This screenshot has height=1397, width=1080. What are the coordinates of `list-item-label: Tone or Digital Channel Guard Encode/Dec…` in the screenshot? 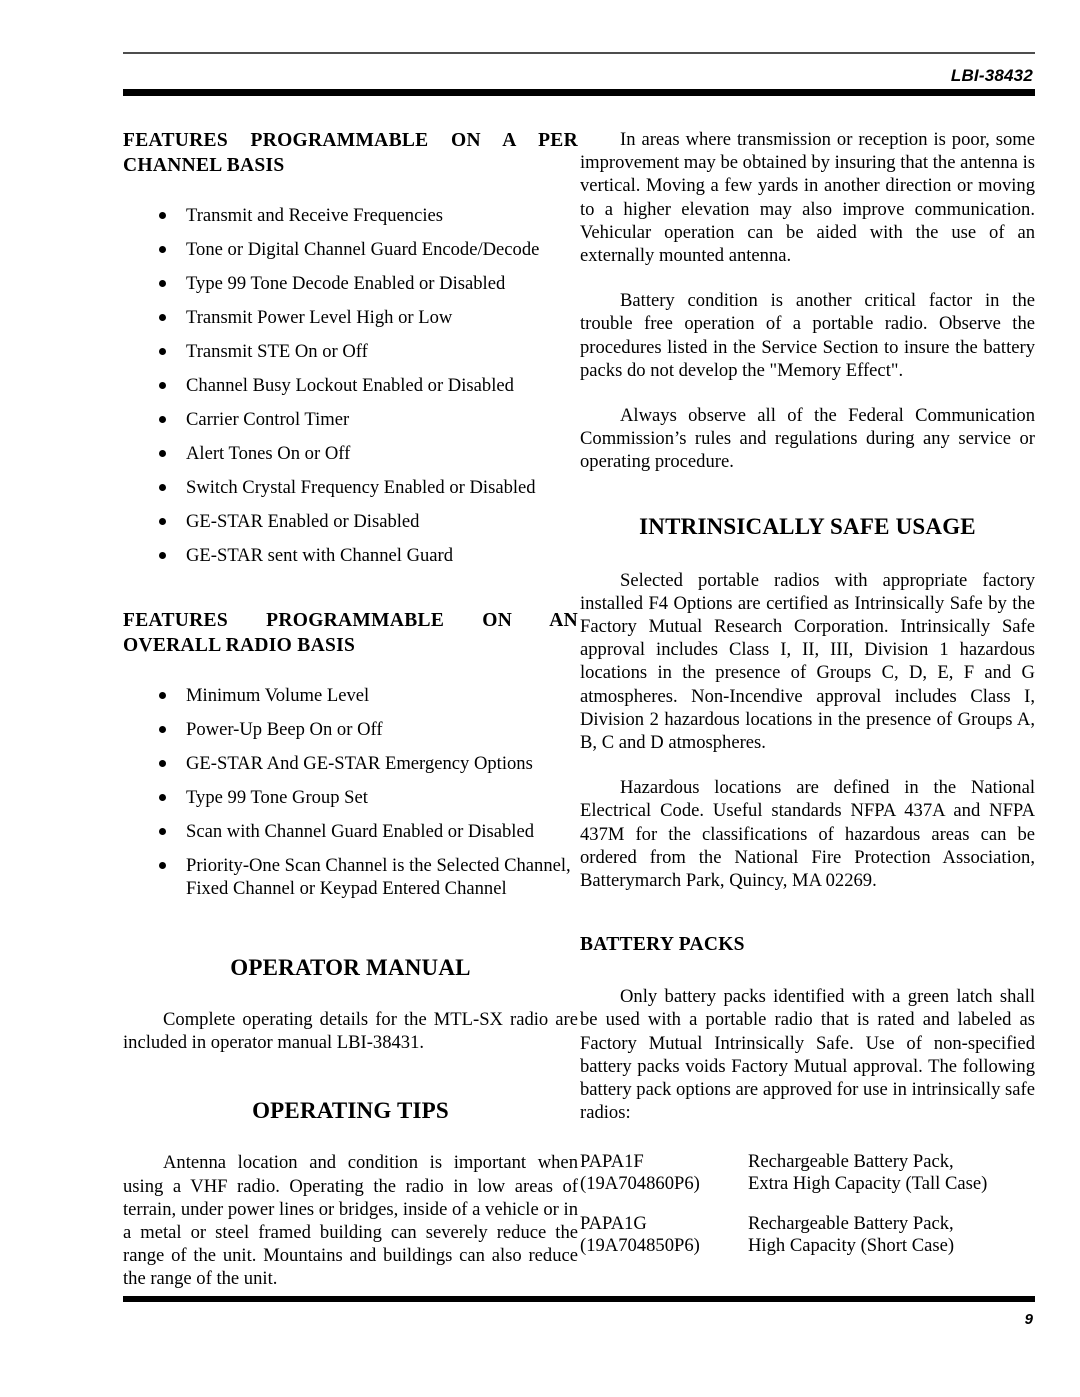 It's located at (363, 249).